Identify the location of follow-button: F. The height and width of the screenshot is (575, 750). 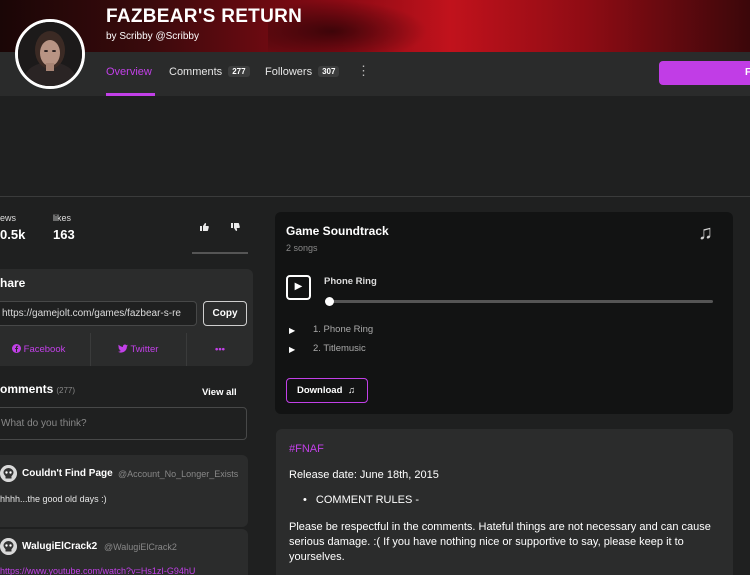
(704, 73).